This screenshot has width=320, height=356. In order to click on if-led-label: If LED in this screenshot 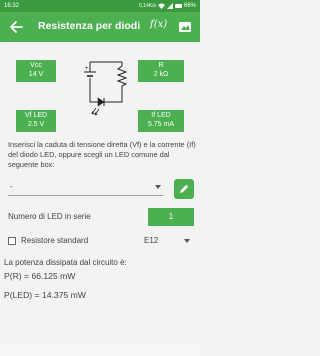, I will do `click(161, 115)`.